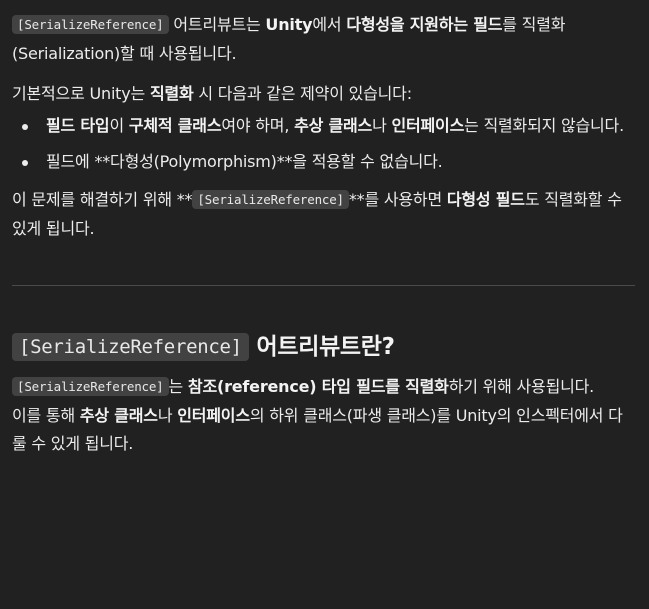 Image resolution: width=649 pixels, height=609 pixels. I want to click on bold-text: 구체적 클래스, so click(175, 125).